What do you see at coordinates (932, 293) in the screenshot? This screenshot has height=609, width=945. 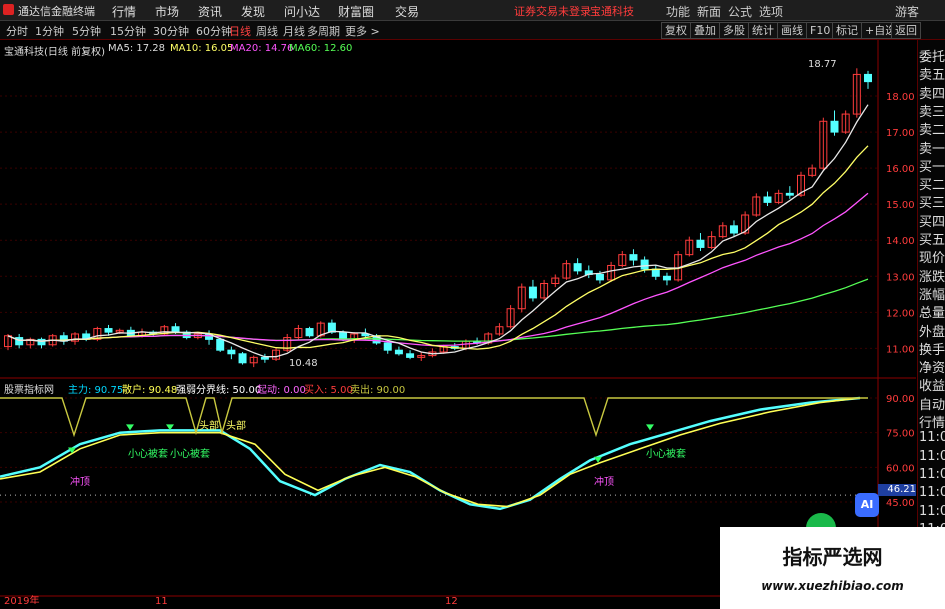 I see `side-item-13: 涨幅` at bounding box center [932, 293].